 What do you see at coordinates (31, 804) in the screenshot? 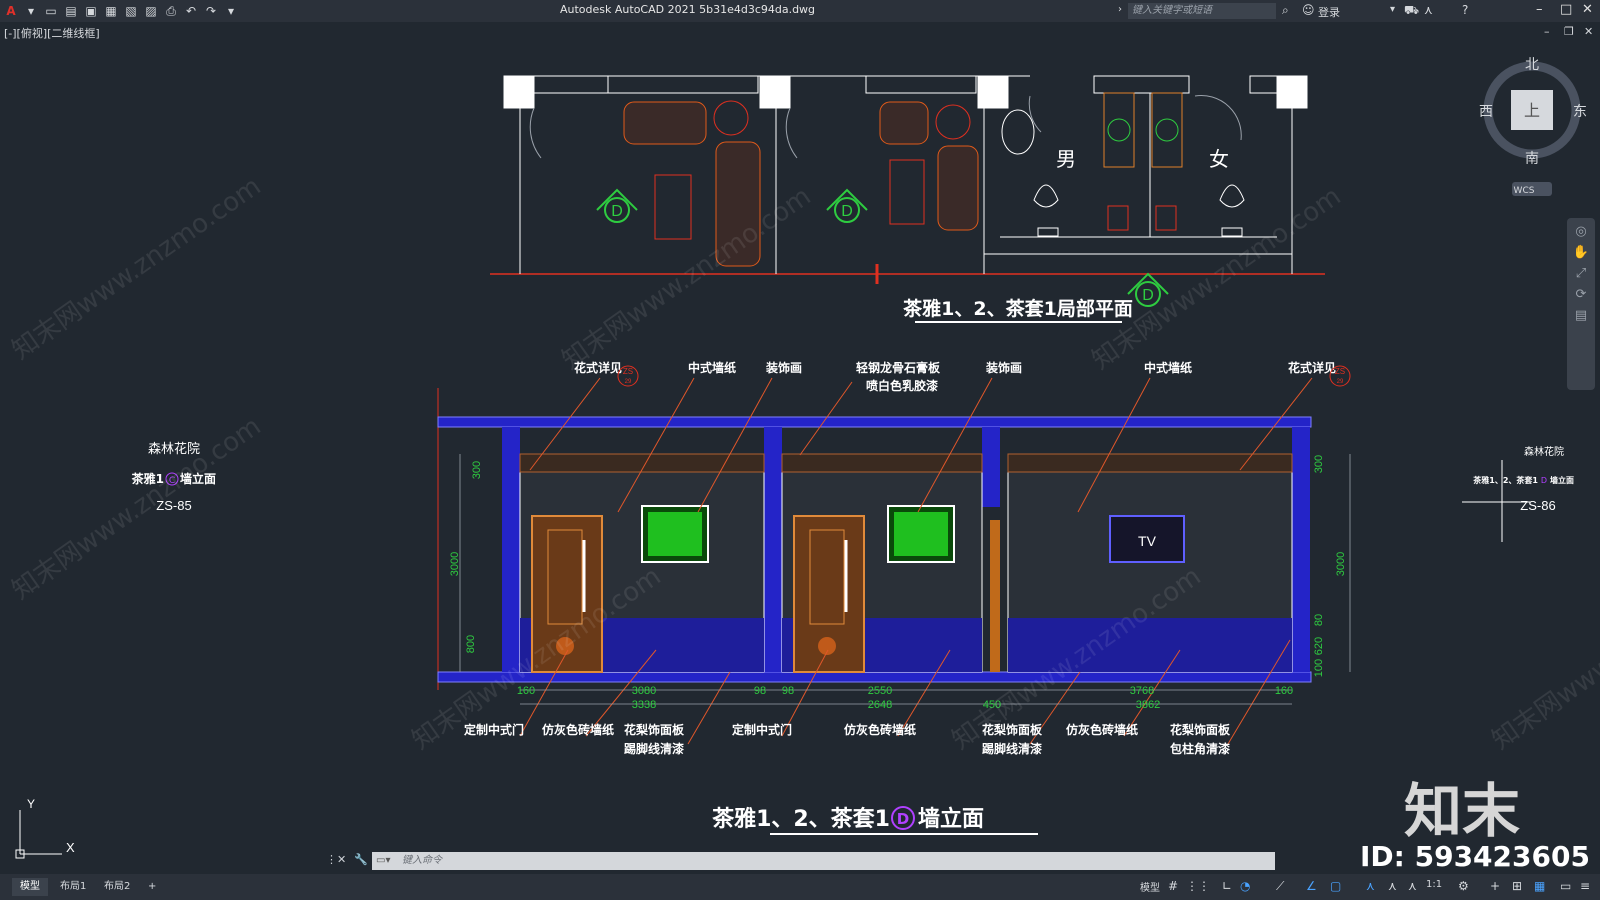
I see `ucs-y-label: Y` at bounding box center [31, 804].